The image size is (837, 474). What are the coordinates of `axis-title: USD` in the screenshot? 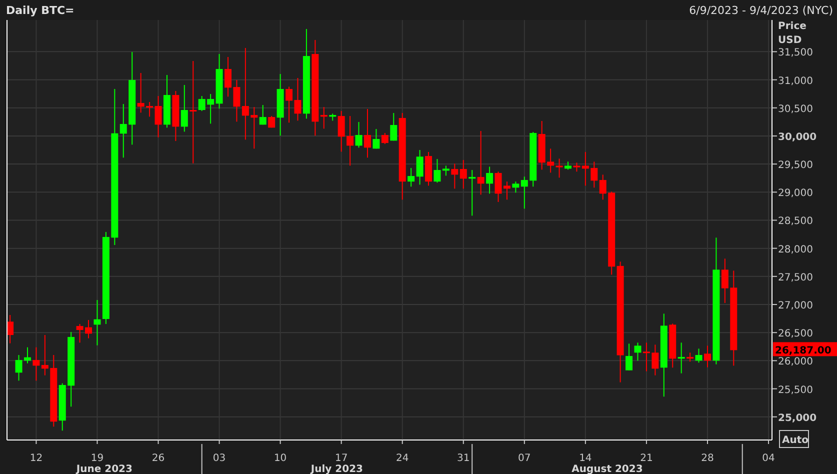 It's located at (790, 40).